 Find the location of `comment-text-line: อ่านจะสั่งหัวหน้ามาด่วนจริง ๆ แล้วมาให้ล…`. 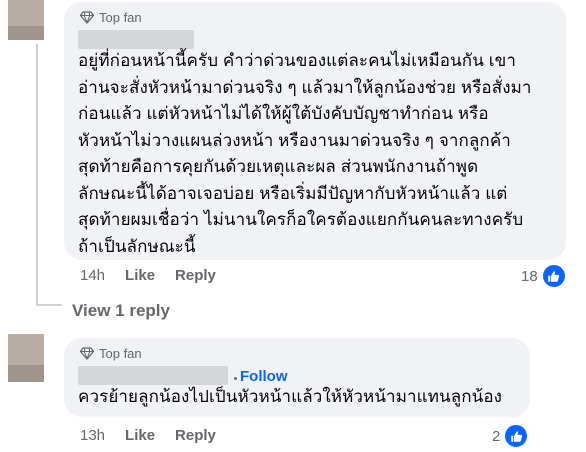

comment-text-line: อ่านจะสั่งหัวหน้ามาด่วนจริง ๆ แล้วมาให้ล… is located at coordinates (305, 87).